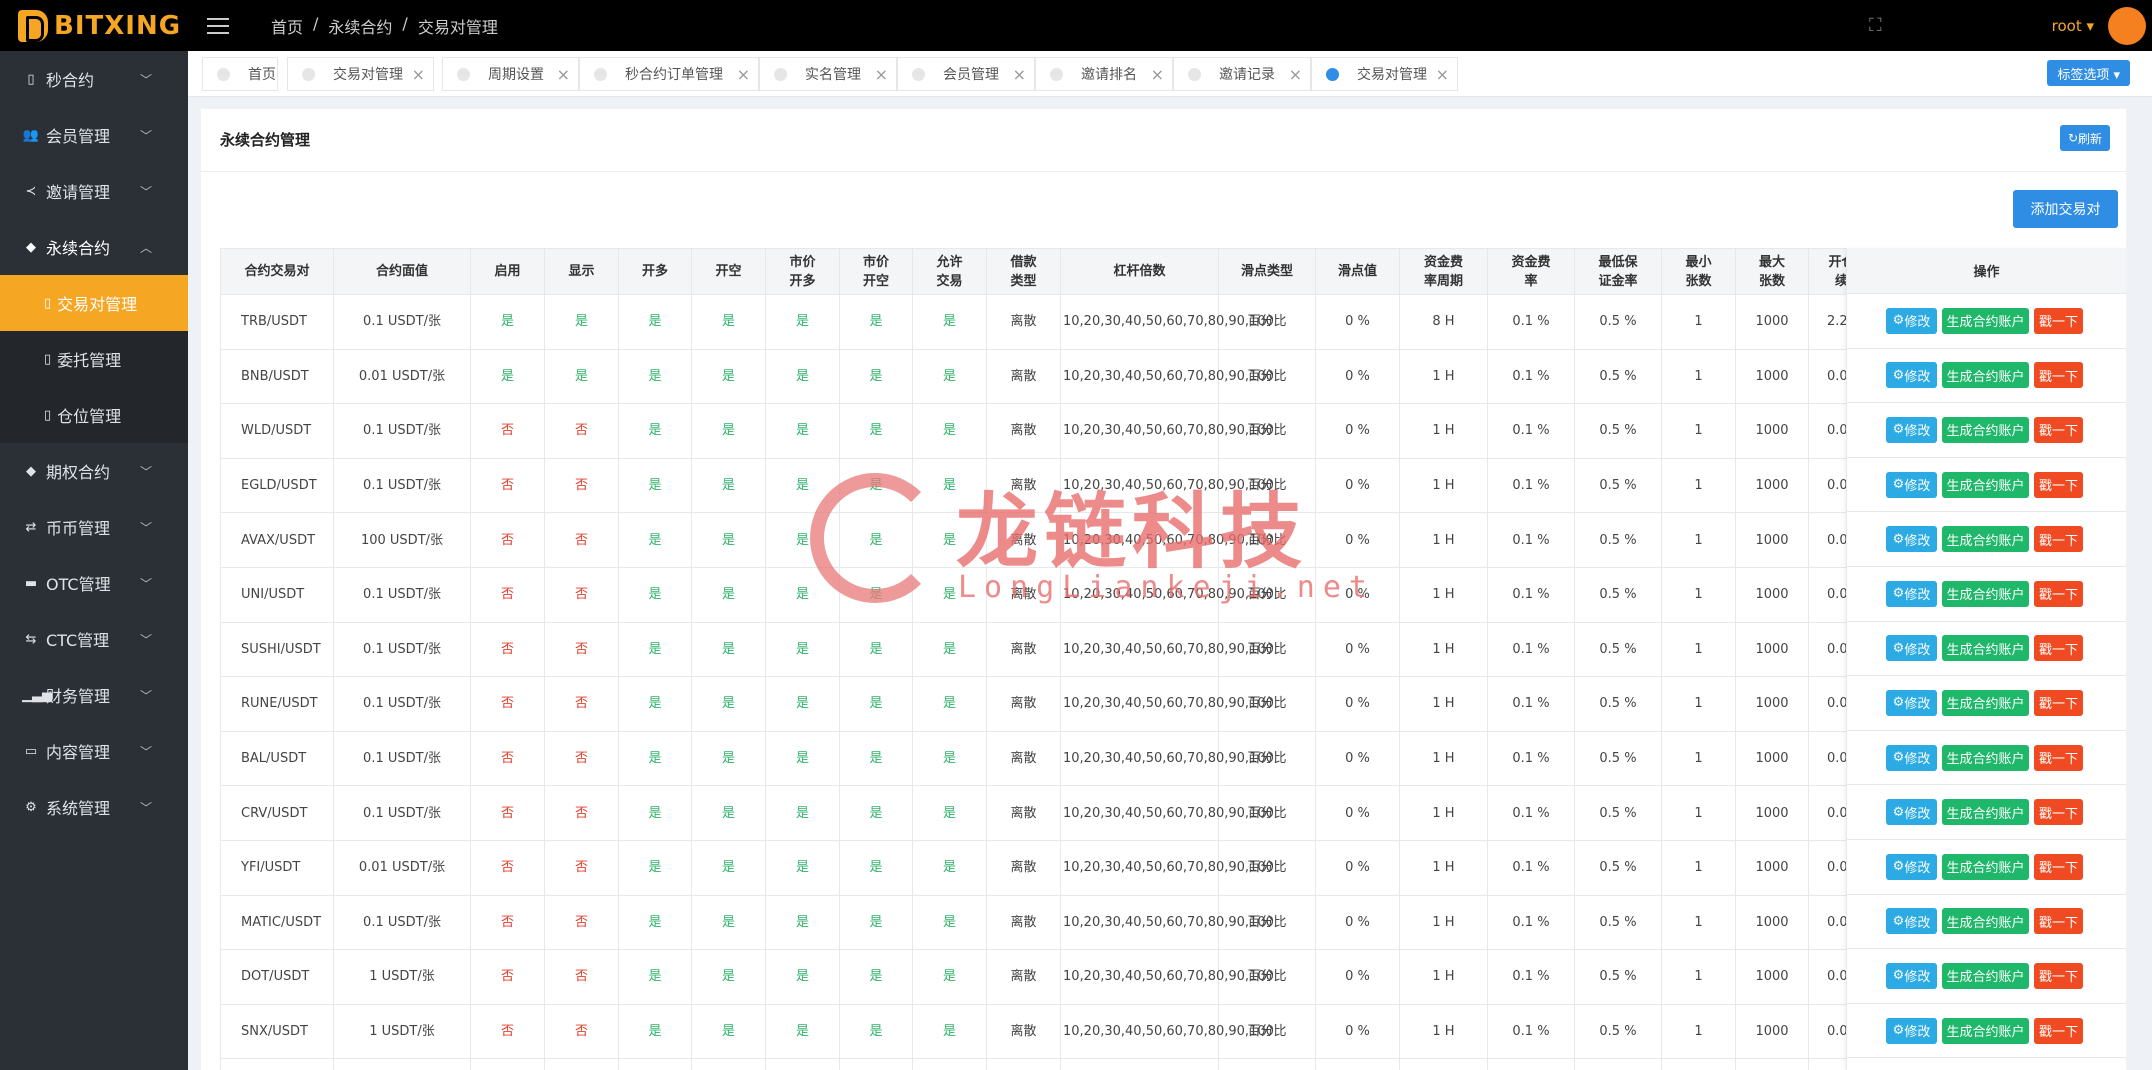 This screenshot has width=2152, height=1070. I want to click on sidebar-subitem-positions: ▯ 仓位管理, so click(94, 415).